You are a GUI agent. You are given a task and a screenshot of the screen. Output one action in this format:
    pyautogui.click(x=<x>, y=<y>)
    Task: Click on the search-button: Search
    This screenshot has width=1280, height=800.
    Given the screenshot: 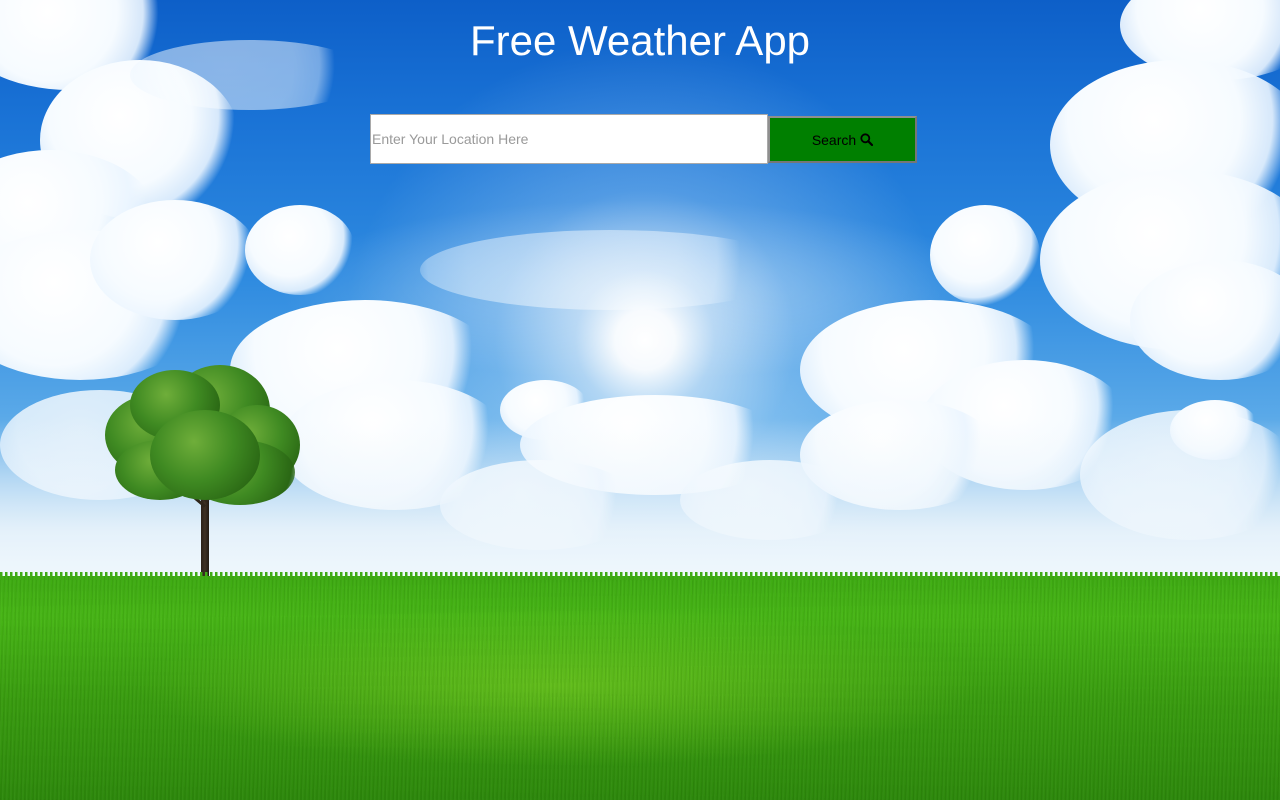 What is the action you would take?
    pyautogui.click(x=842, y=139)
    